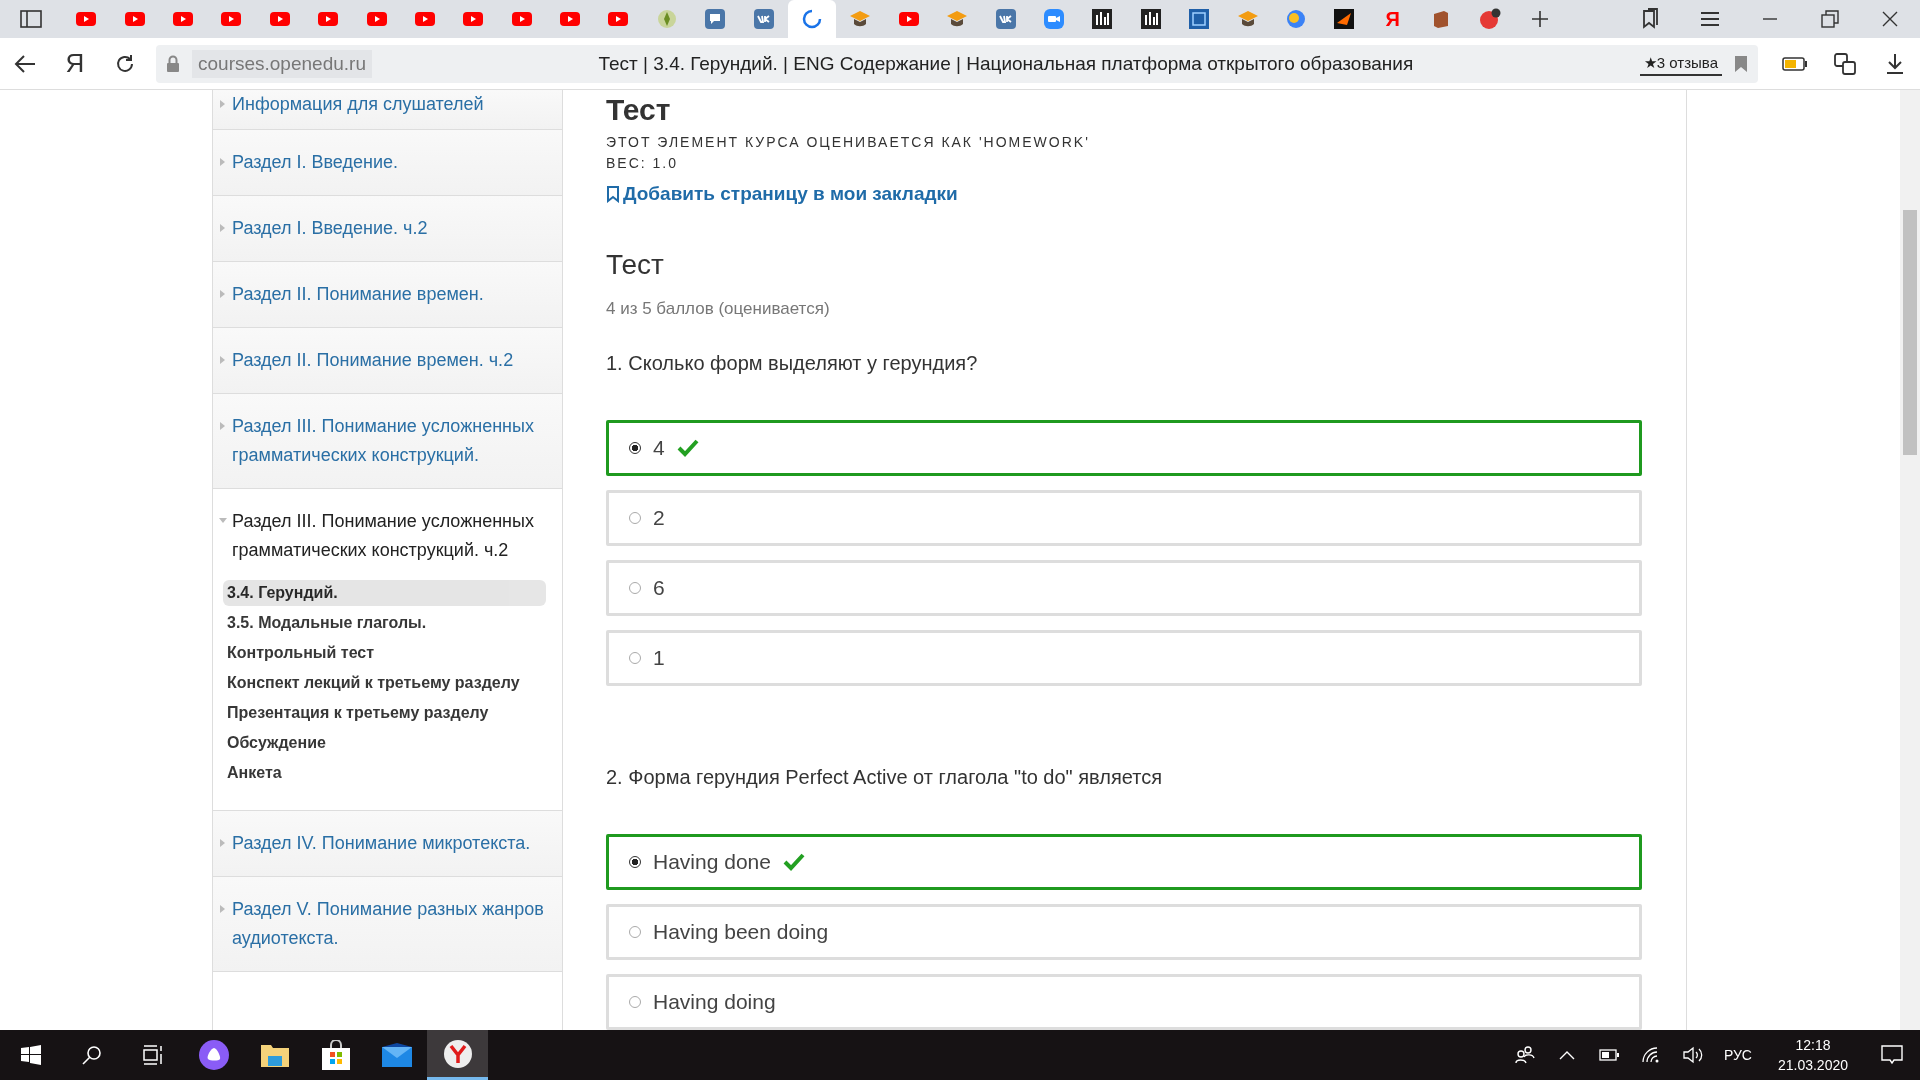 The width and height of the screenshot is (1920, 1080). Describe the element at coordinates (884, 777) in the screenshot. I see `question-text: 2. Форма герундия Perfect Active от глагола "to do" является` at that location.